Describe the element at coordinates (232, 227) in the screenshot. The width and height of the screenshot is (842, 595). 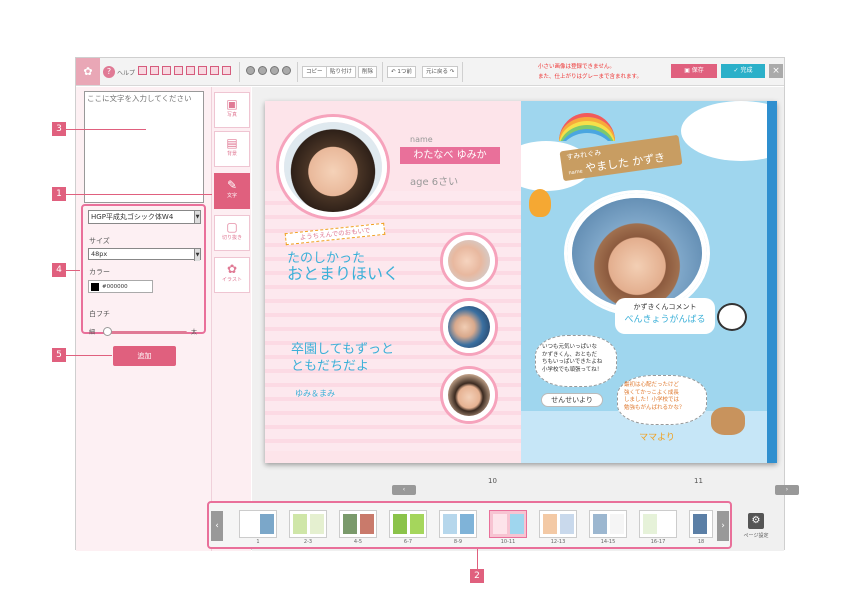
I see `crop-icon: ▢` at that location.